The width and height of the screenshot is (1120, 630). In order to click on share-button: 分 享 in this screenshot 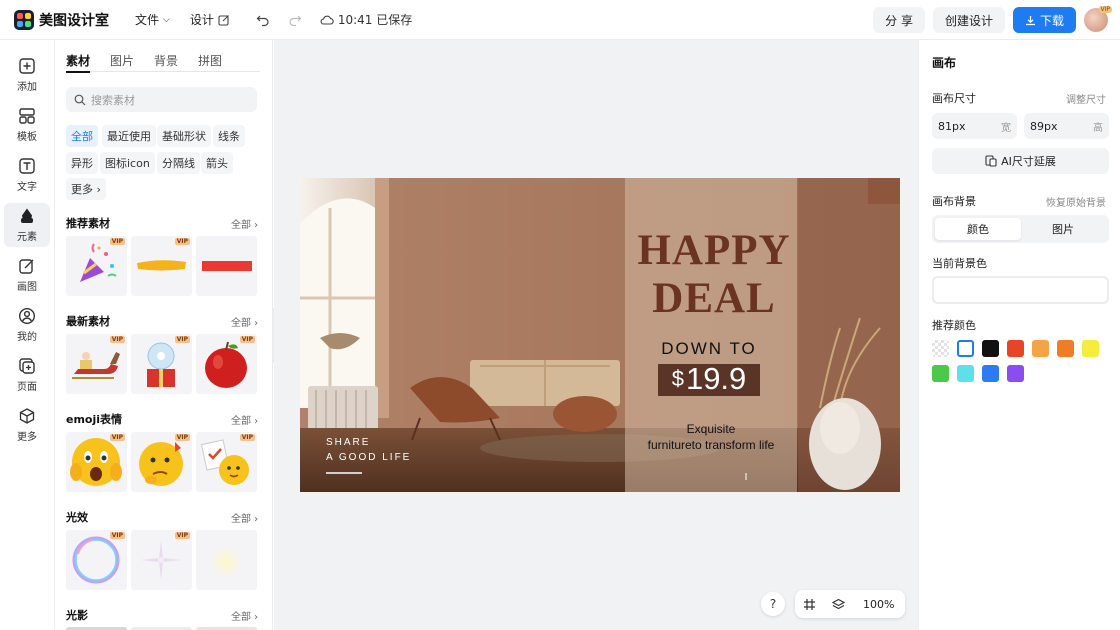, I will do `click(899, 20)`.